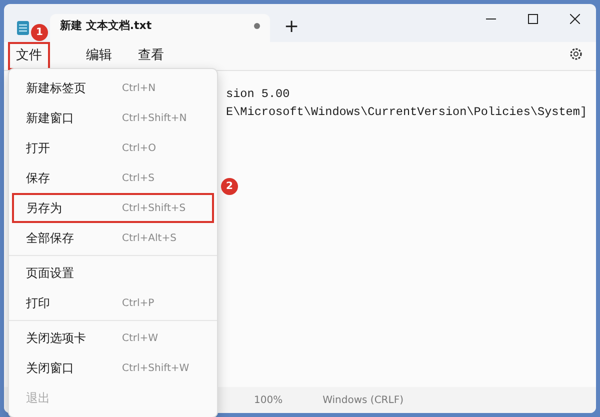  What do you see at coordinates (44, 208) in the screenshot?
I see `menu-item-label: 另存为` at bounding box center [44, 208].